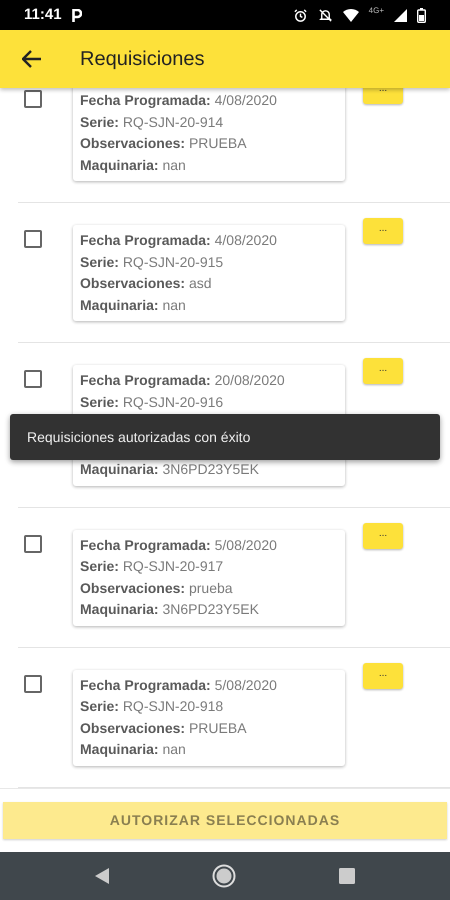 The height and width of the screenshot is (900, 450). Describe the element at coordinates (146, 283) in the screenshot. I see `field-text: Observaciones: asd` at that location.